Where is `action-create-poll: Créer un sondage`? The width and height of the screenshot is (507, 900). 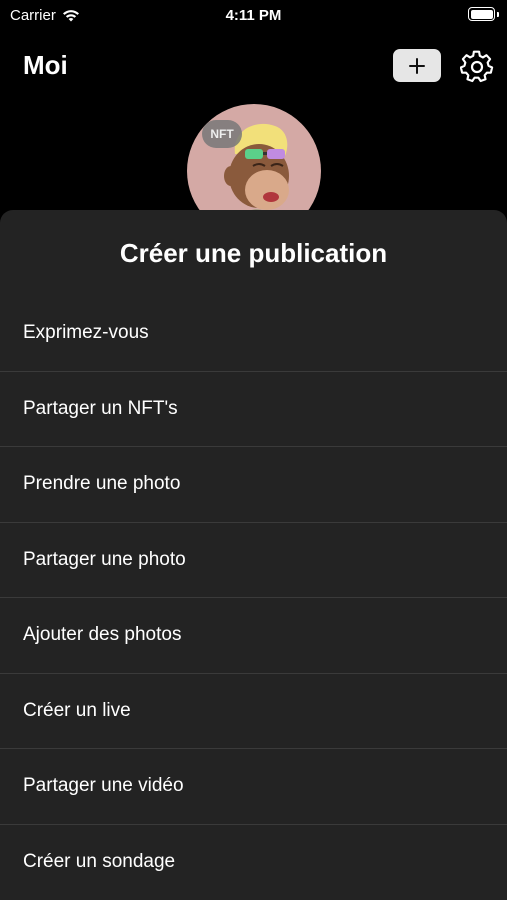 action-create-poll: Créer un sondage is located at coordinates (253, 862).